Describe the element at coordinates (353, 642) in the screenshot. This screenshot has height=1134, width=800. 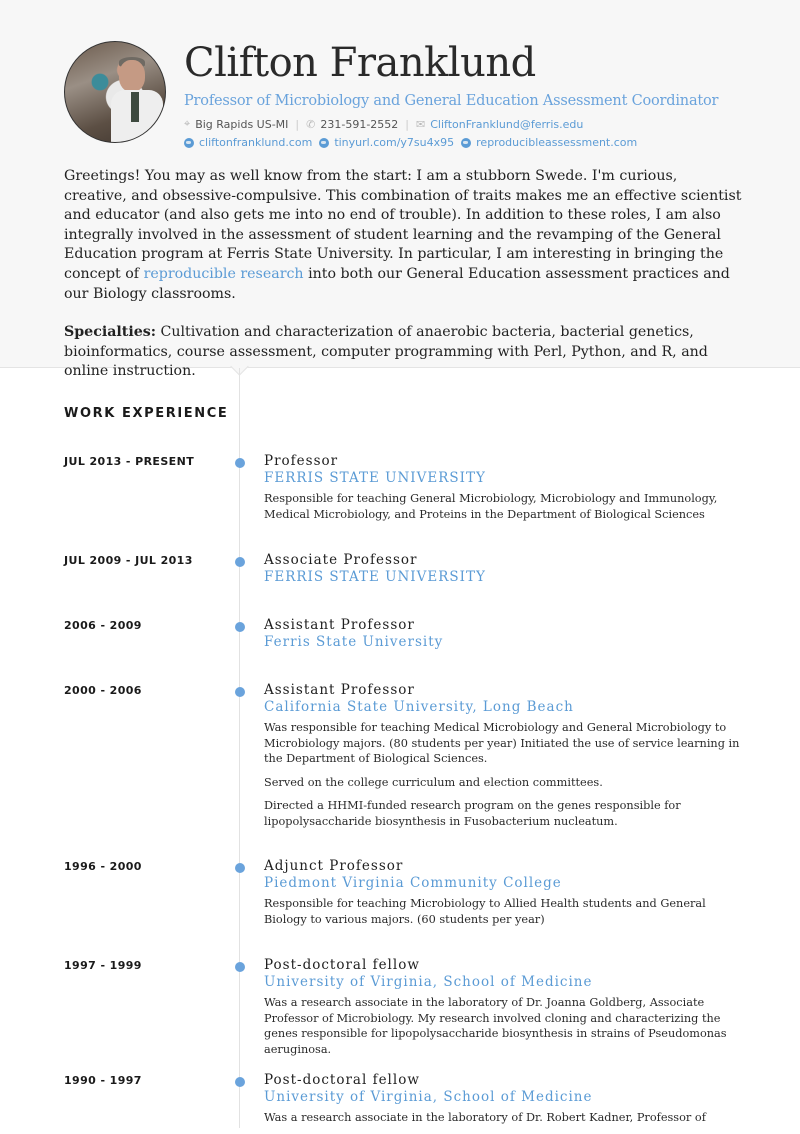
I see `job-organization: Ferris State University` at that location.